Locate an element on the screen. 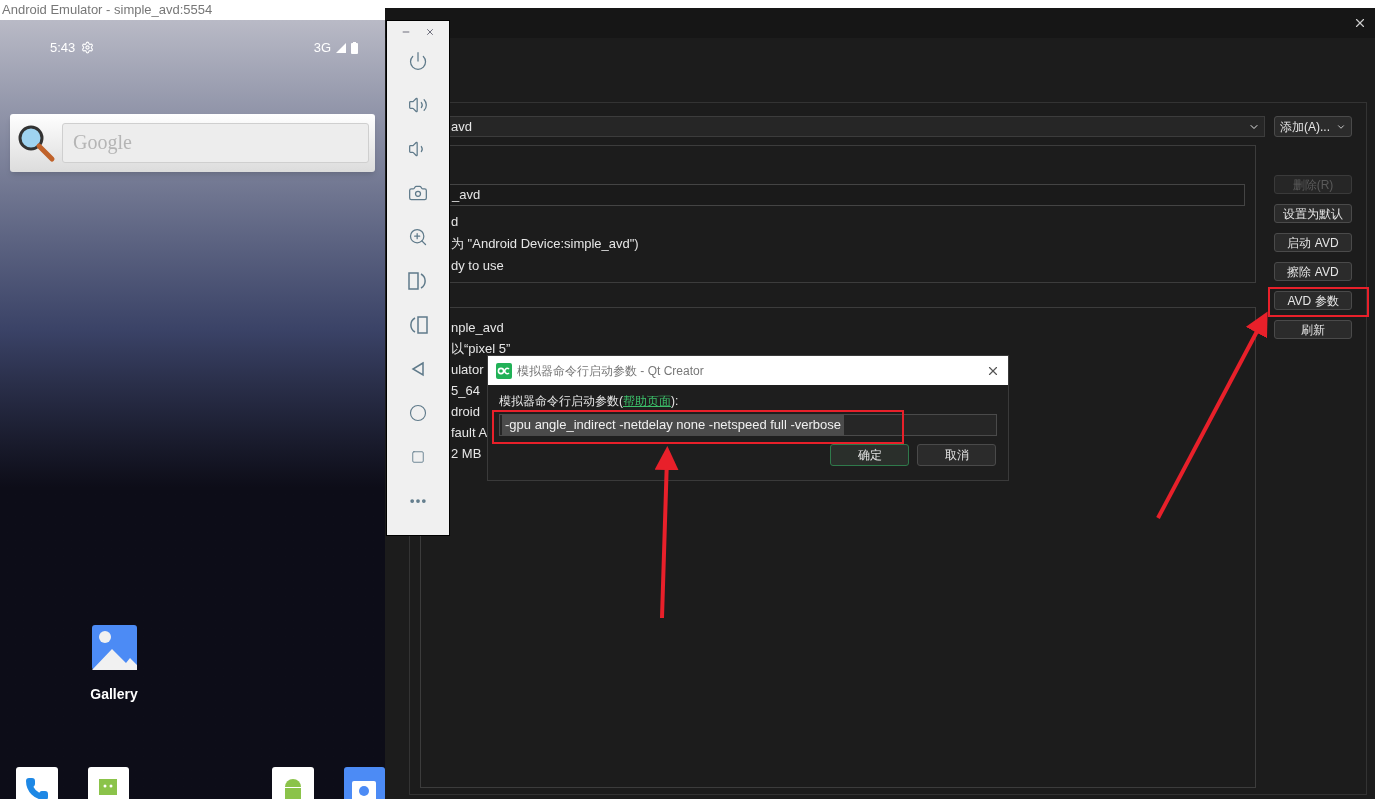 The height and width of the screenshot is (799, 1375). search-widget: Google is located at coordinates (192, 142).